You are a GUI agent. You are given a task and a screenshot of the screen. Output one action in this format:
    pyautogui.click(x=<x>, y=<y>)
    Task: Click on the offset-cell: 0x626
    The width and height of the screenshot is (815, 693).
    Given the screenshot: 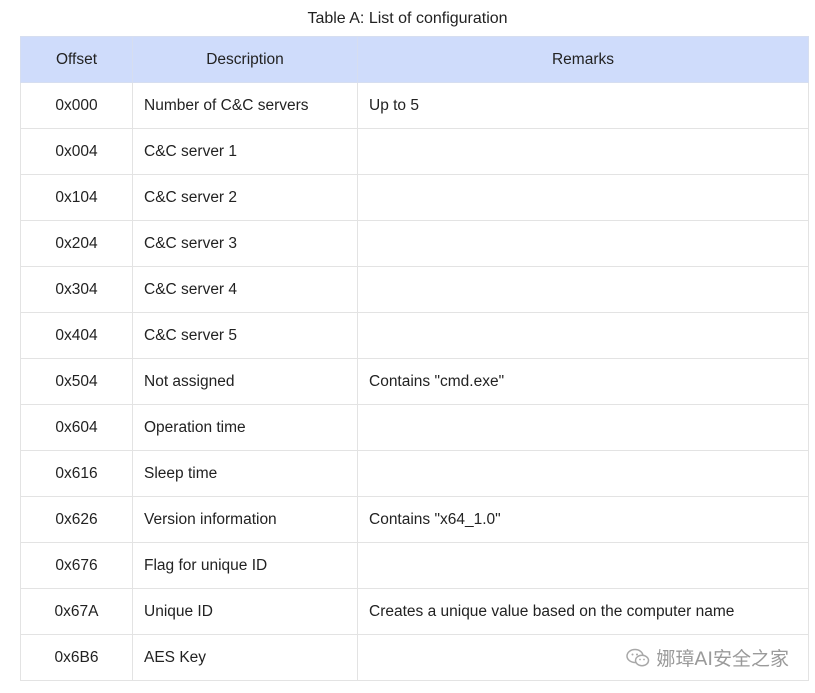 What is the action you would take?
    pyautogui.click(x=76, y=519)
    